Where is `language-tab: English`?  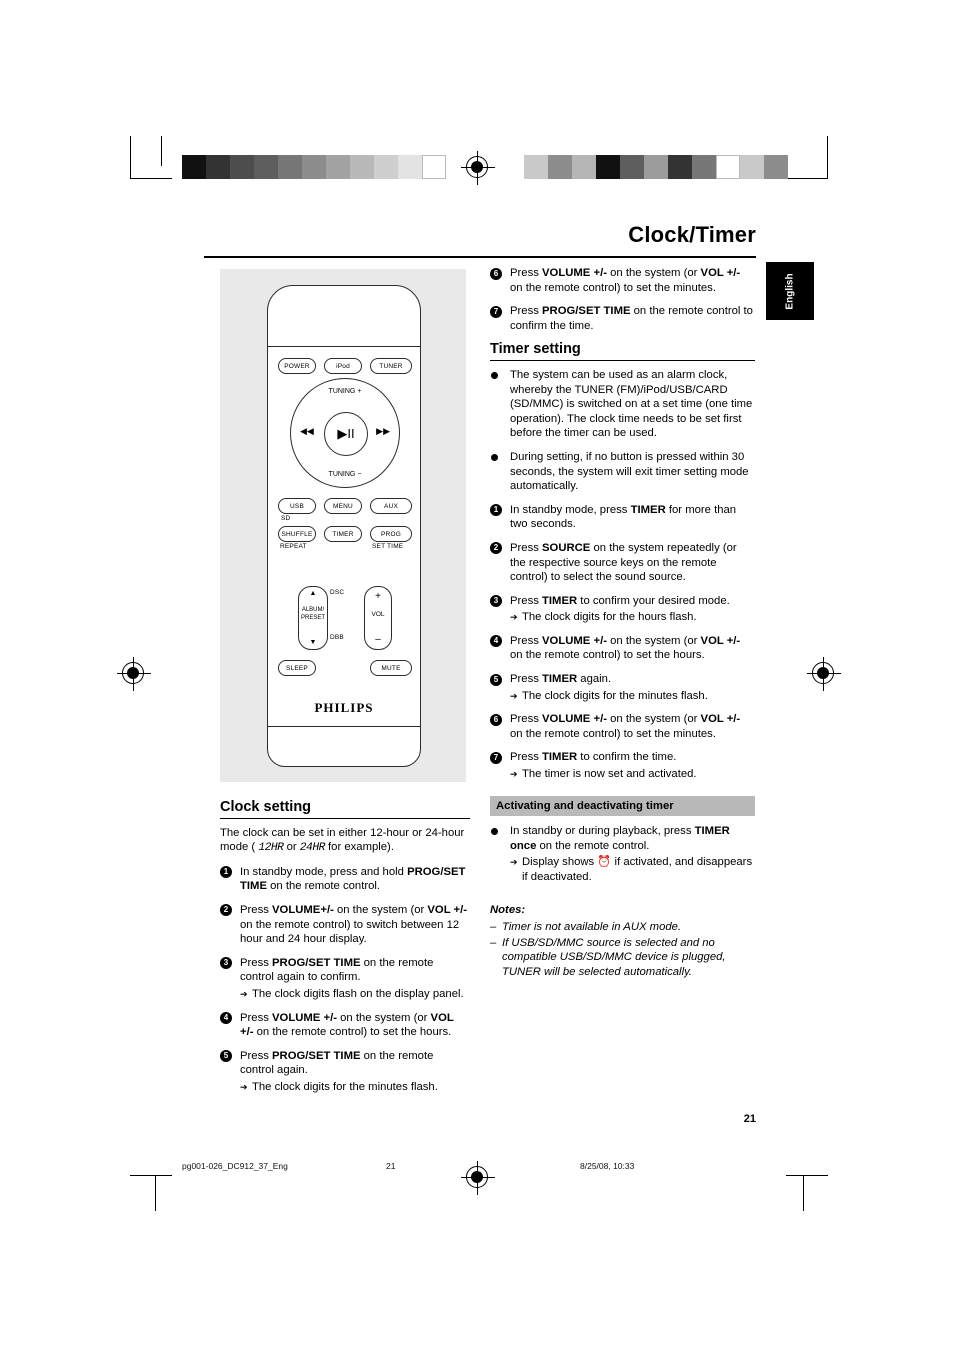
language-tab: English is located at coordinates (790, 291).